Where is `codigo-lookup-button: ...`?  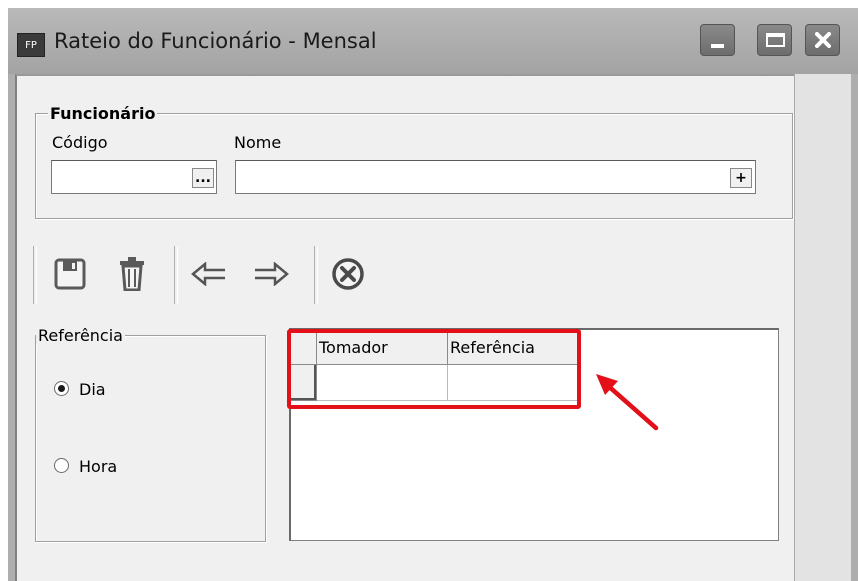
codigo-lookup-button: ... is located at coordinates (203, 178).